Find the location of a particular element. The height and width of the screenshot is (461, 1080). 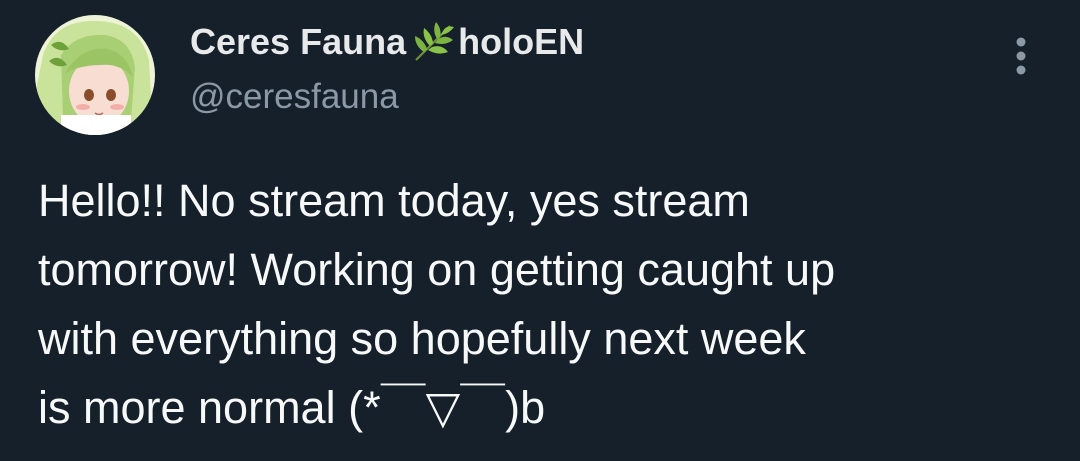

author-handle: @ceresfauna is located at coordinates (294, 97).